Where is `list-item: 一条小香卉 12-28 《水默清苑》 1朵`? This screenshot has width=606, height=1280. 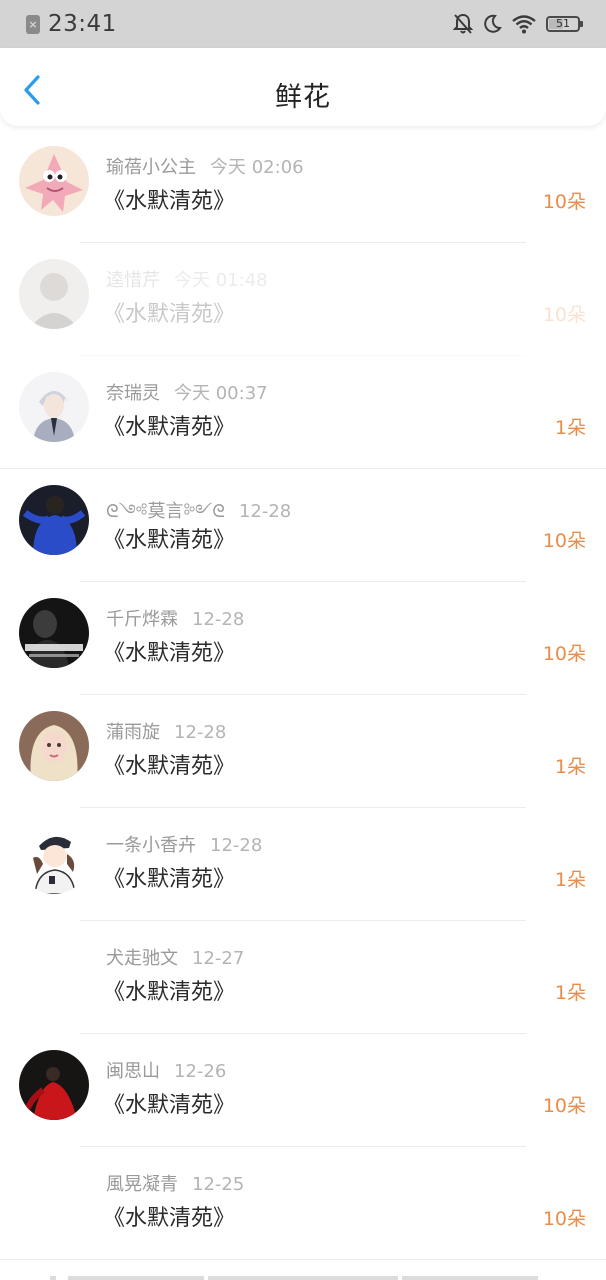 list-item: 一条小香卉 12-28 《水默清苑》 1朵 is located at coordinates (303, 864).